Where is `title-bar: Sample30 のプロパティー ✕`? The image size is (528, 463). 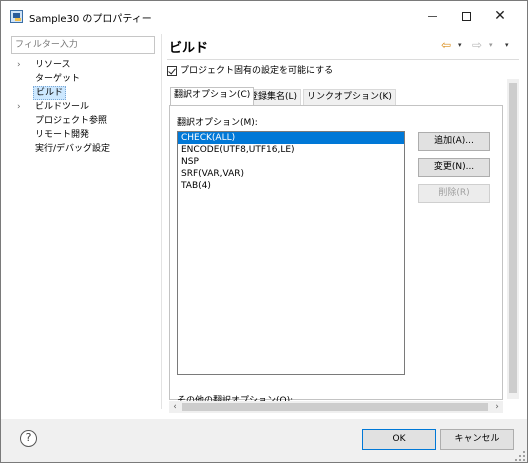 title-bar: Sample30 のプロパティー ✕ is located at coordinates (264, 16).